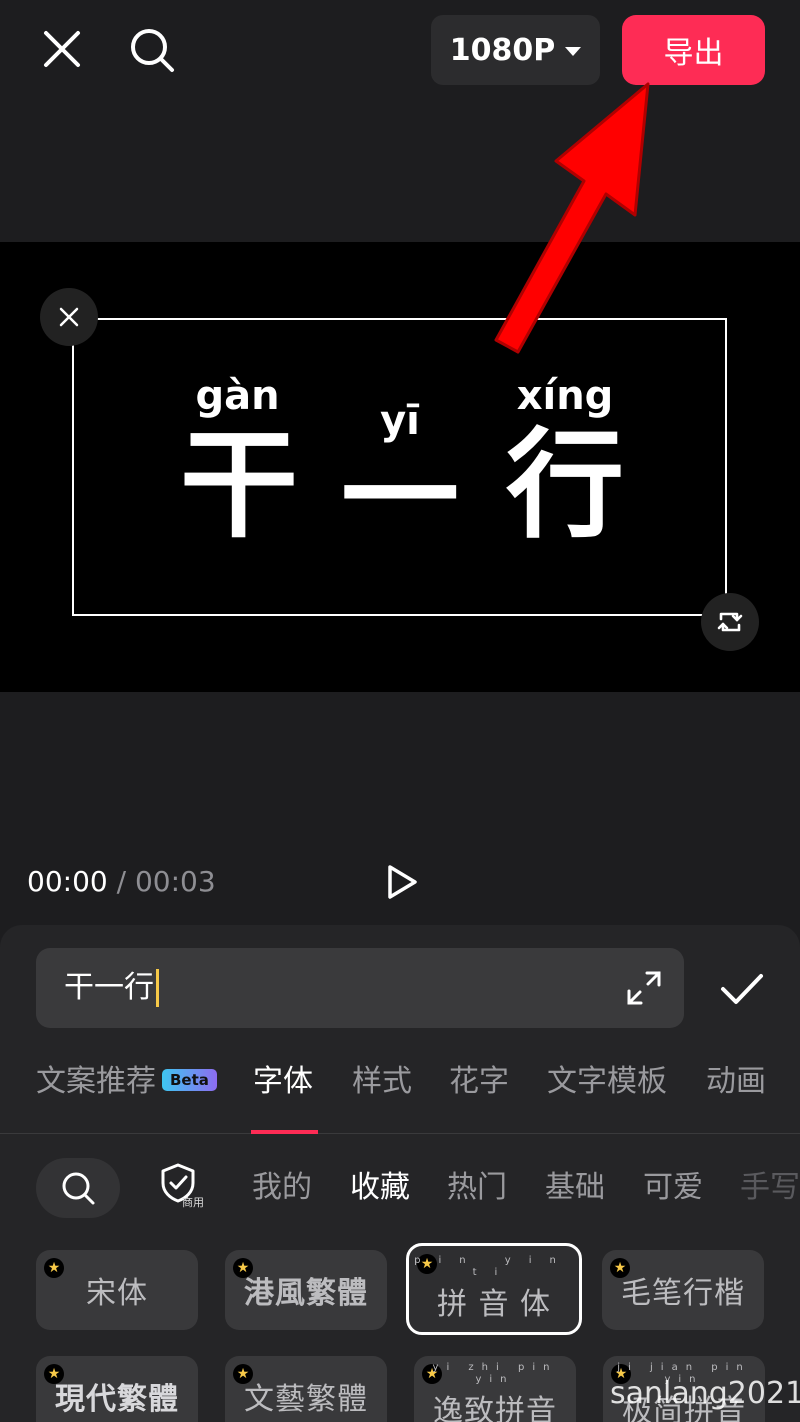  Describe the element at coordinates (494, 1266) in the screenshot. I see `font-pinyin: pin yin ti` at that location.